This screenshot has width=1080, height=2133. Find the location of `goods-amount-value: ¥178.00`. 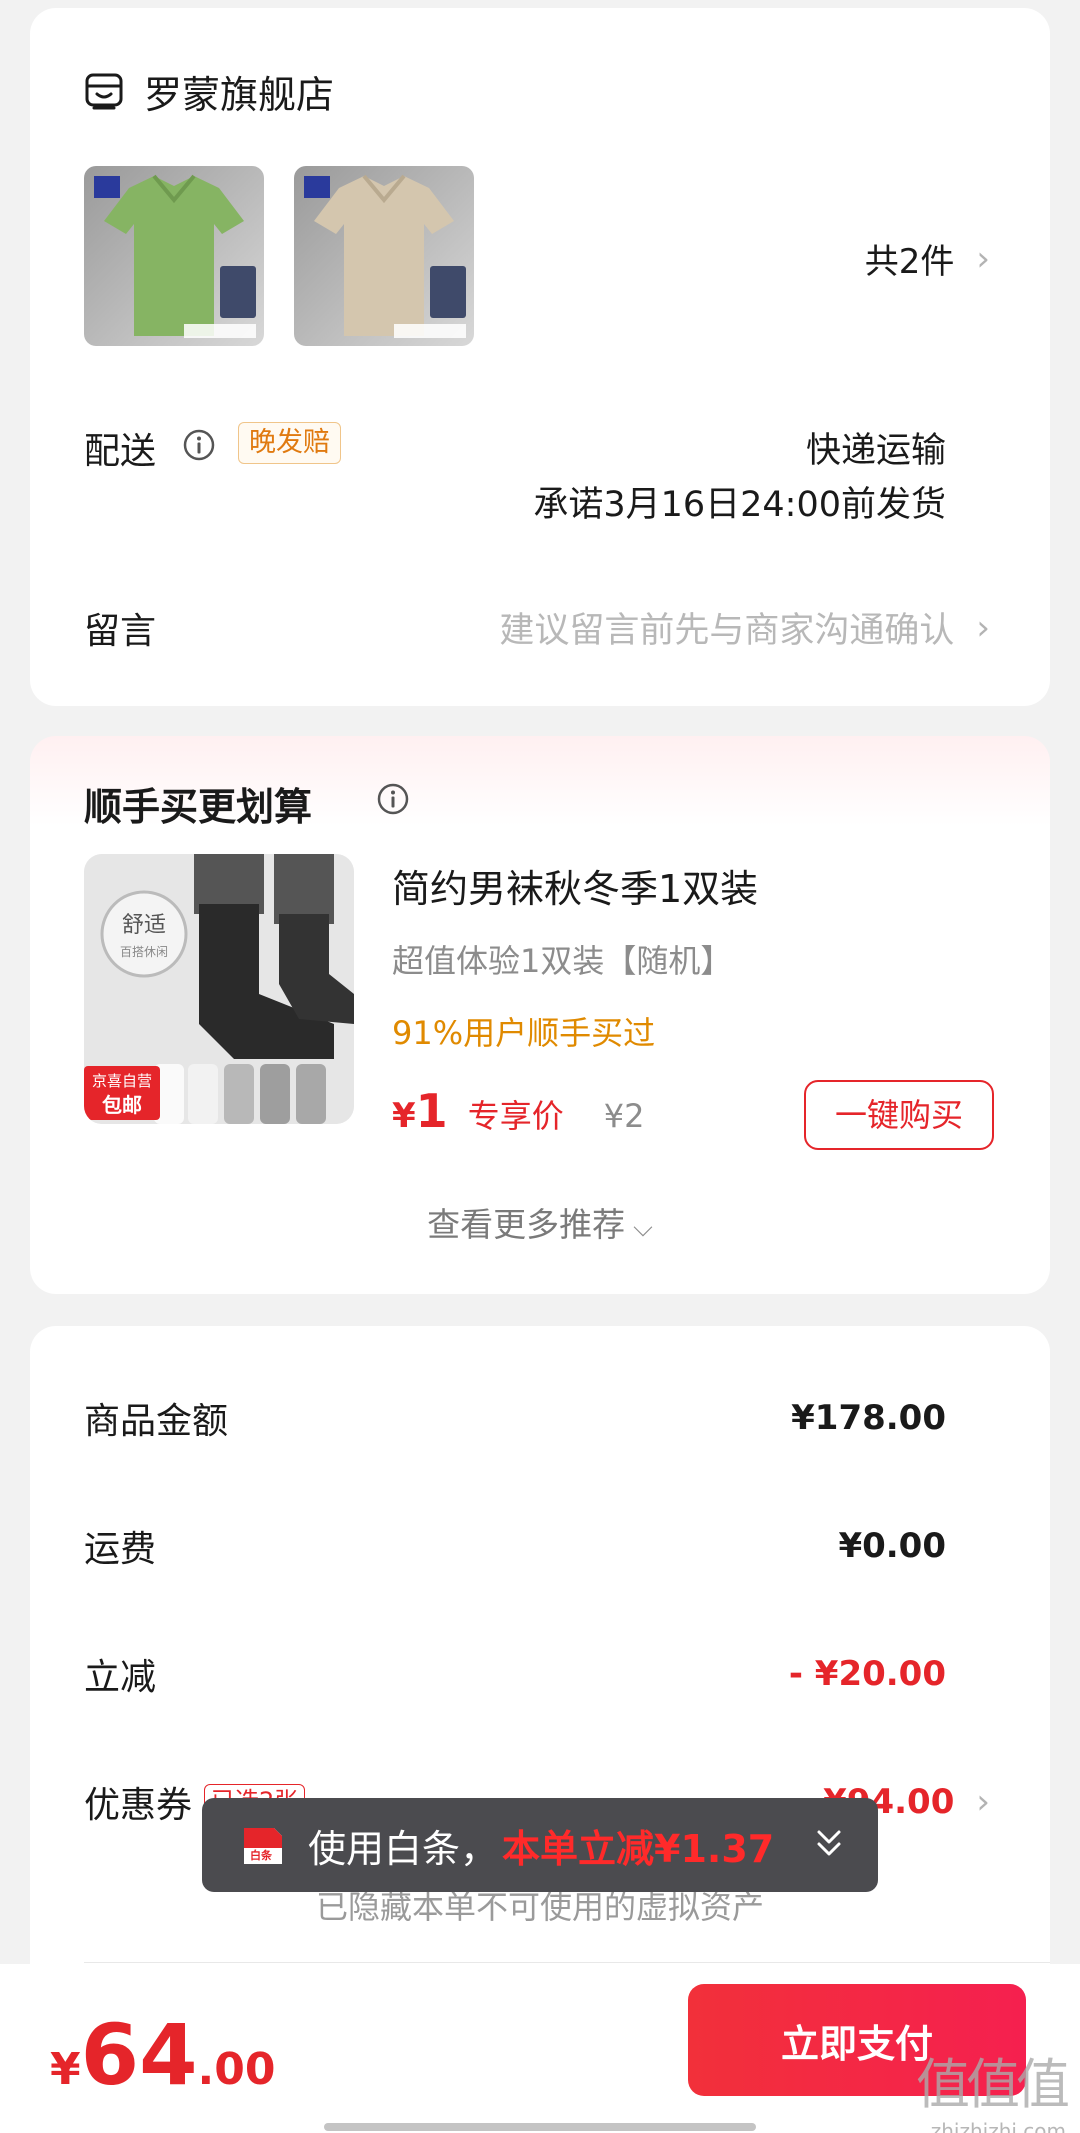

goods-amount-value: ¥178.00 is located at coordinates (868, 1418).